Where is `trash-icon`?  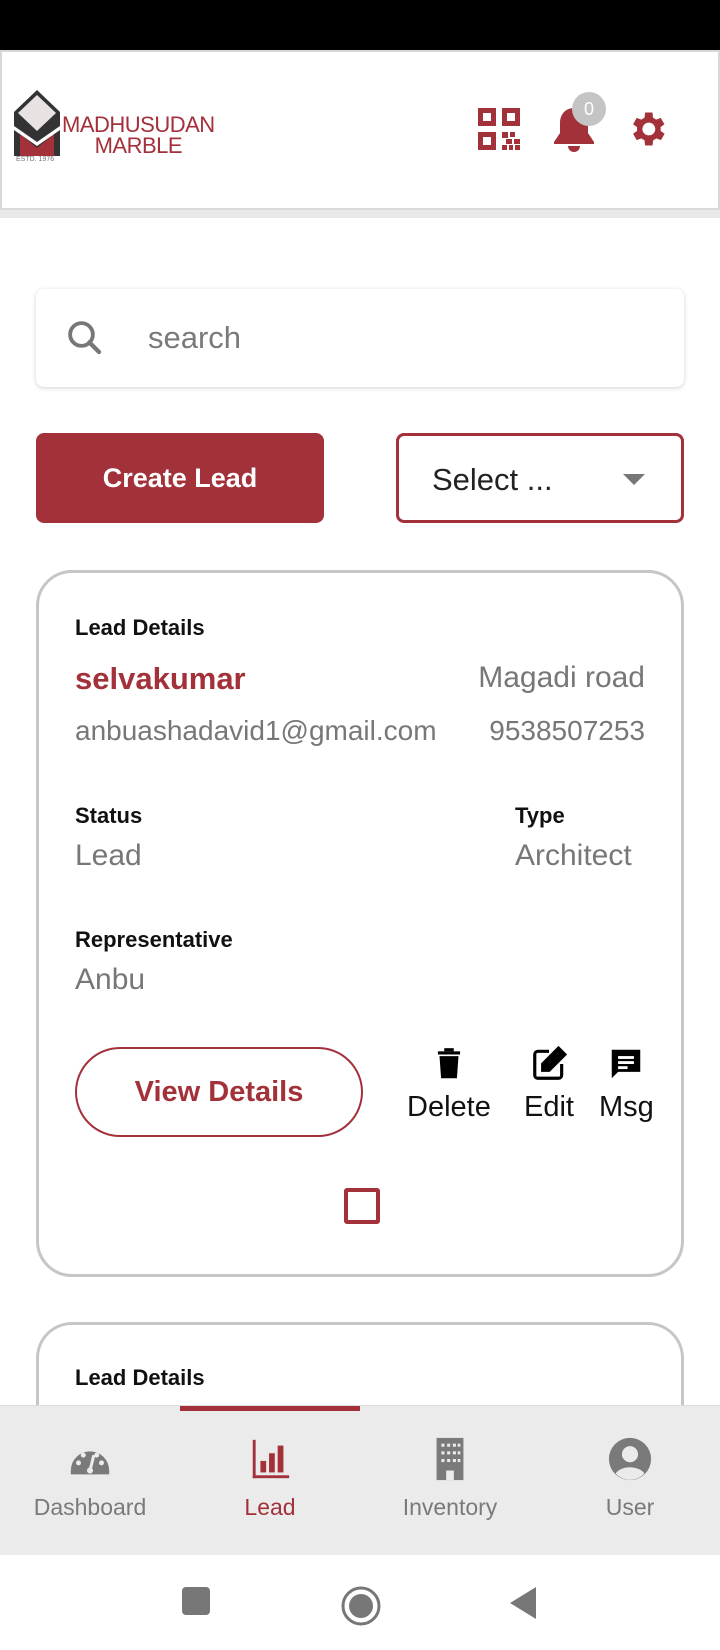
trash-icon is located at coordinates (448, 1063).